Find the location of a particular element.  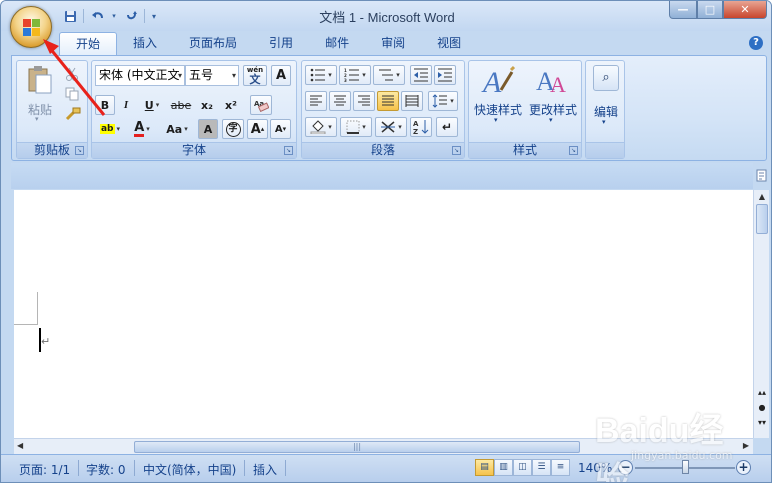

font-group-label: 字体 is located at coordinates (194, 150).